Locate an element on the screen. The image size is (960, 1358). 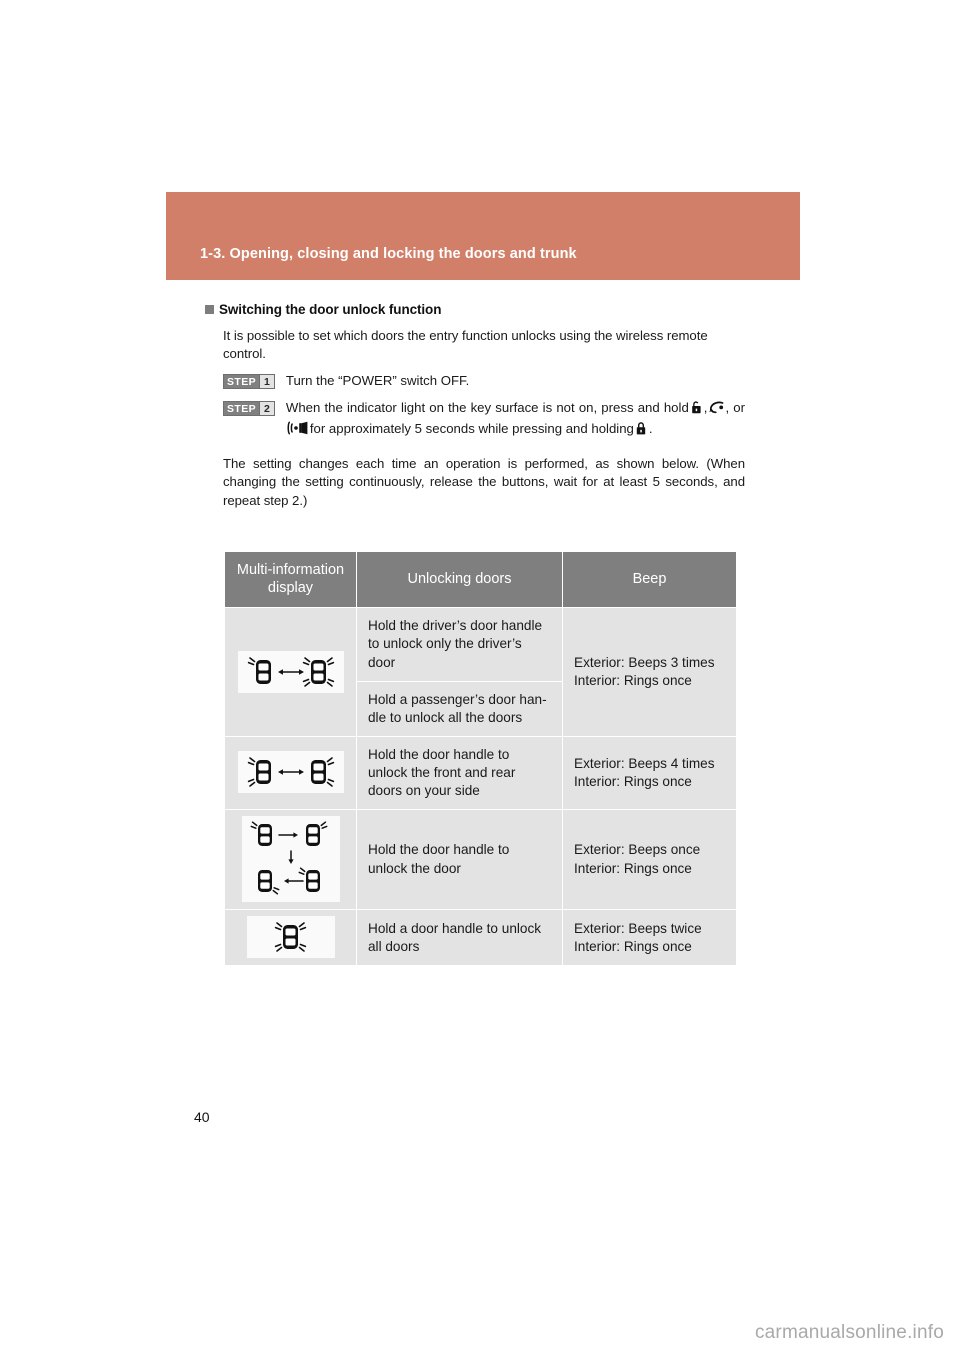
lock-icon is located at coordinates (641, 431).